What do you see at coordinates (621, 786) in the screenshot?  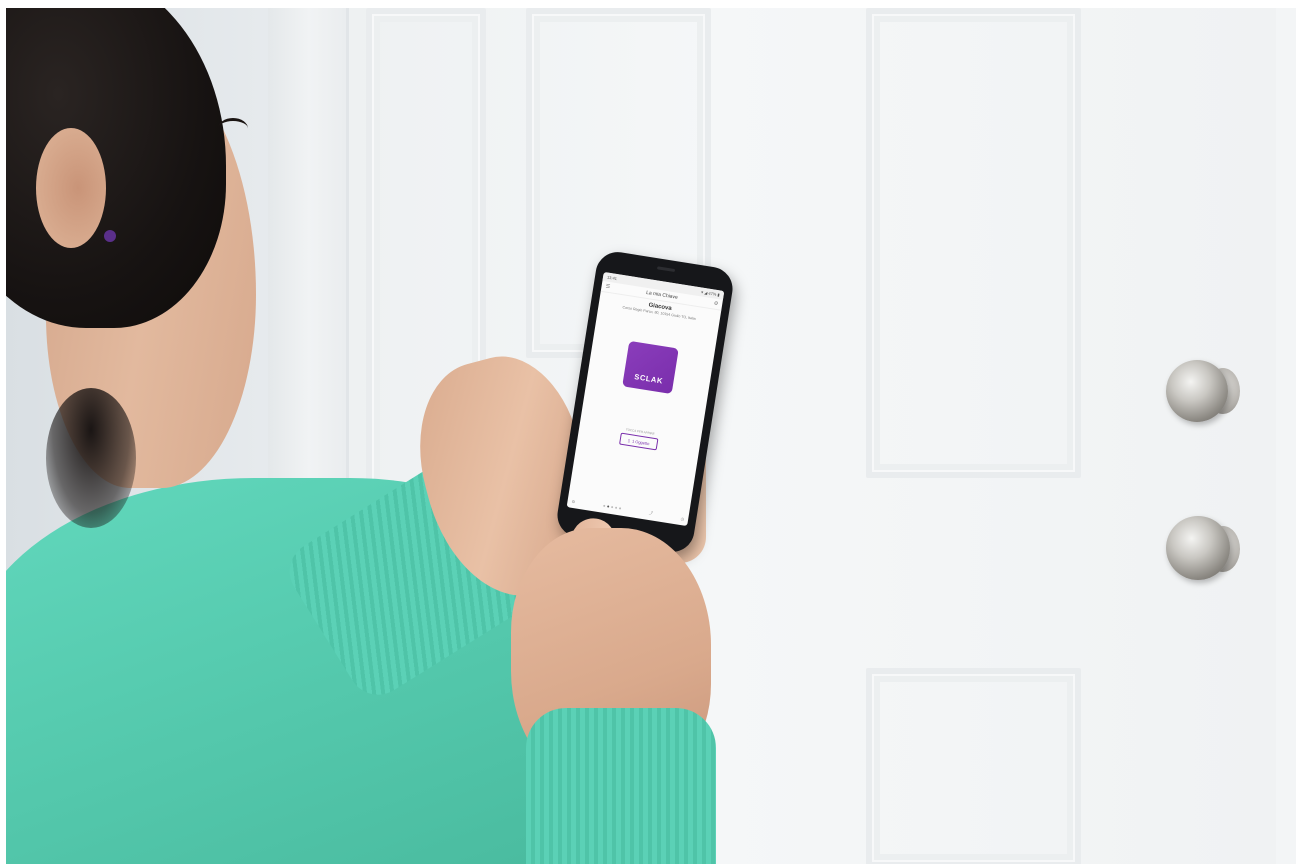 I see `right-sleeve` at bounding box center [621, 786].